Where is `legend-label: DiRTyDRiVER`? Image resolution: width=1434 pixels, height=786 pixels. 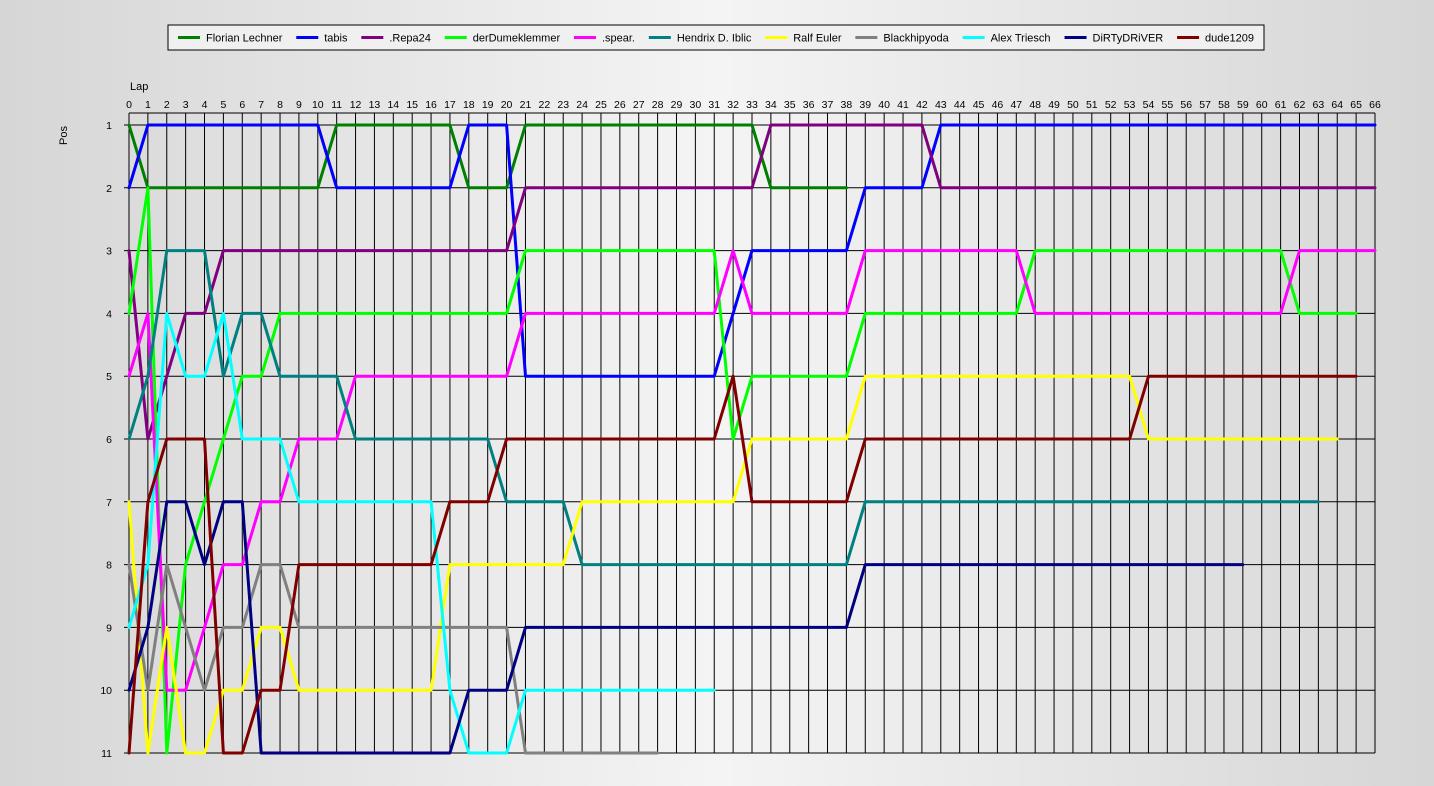 legend-label: DiRTyDRiVER is located at coordinates (1128, 39).